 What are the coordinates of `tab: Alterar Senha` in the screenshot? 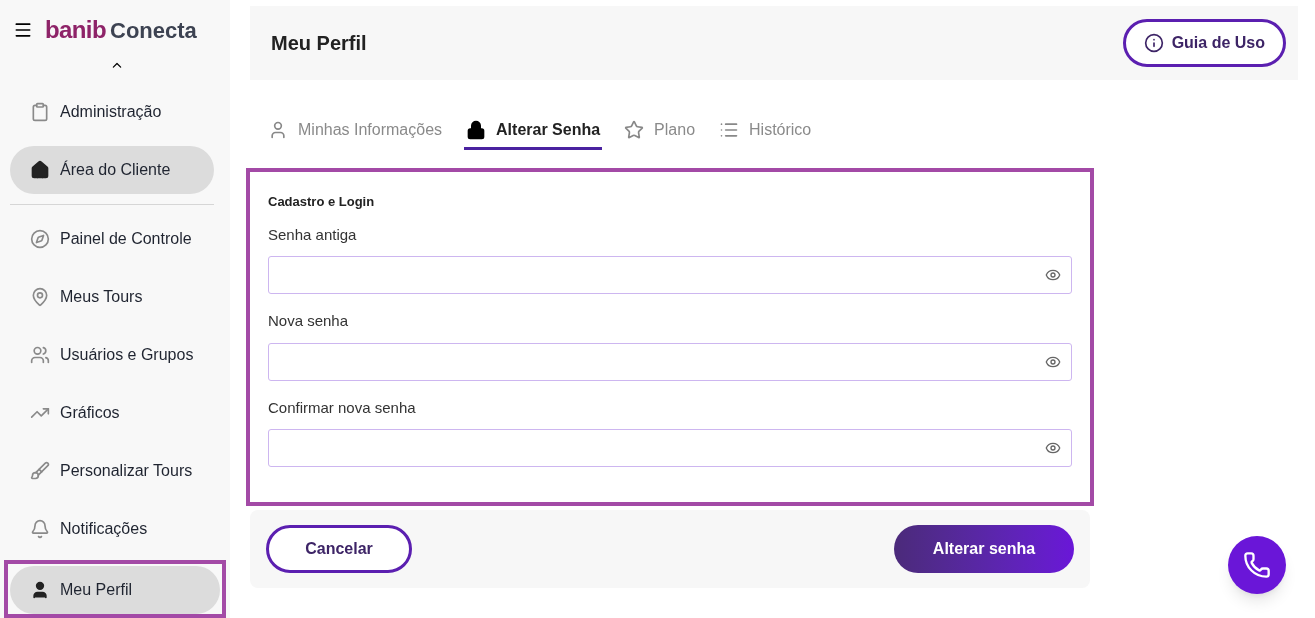 It's located at (533, 131).